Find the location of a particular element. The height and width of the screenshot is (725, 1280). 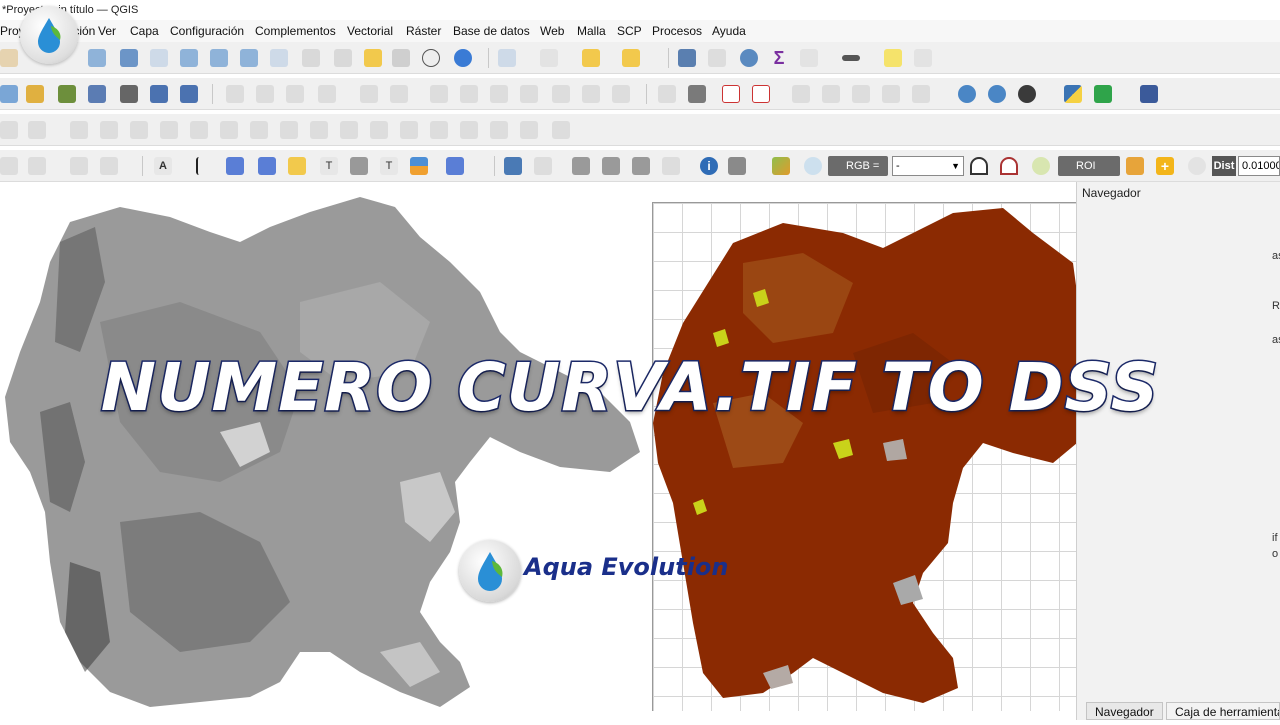

add-vector-icon is located at coordinates (67, 94).